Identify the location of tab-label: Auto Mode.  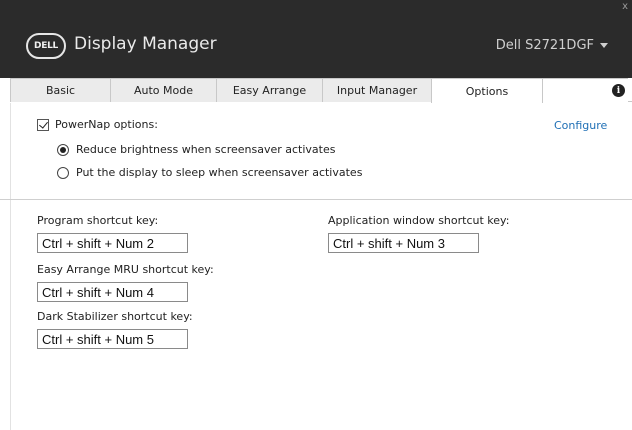
(163, 90).